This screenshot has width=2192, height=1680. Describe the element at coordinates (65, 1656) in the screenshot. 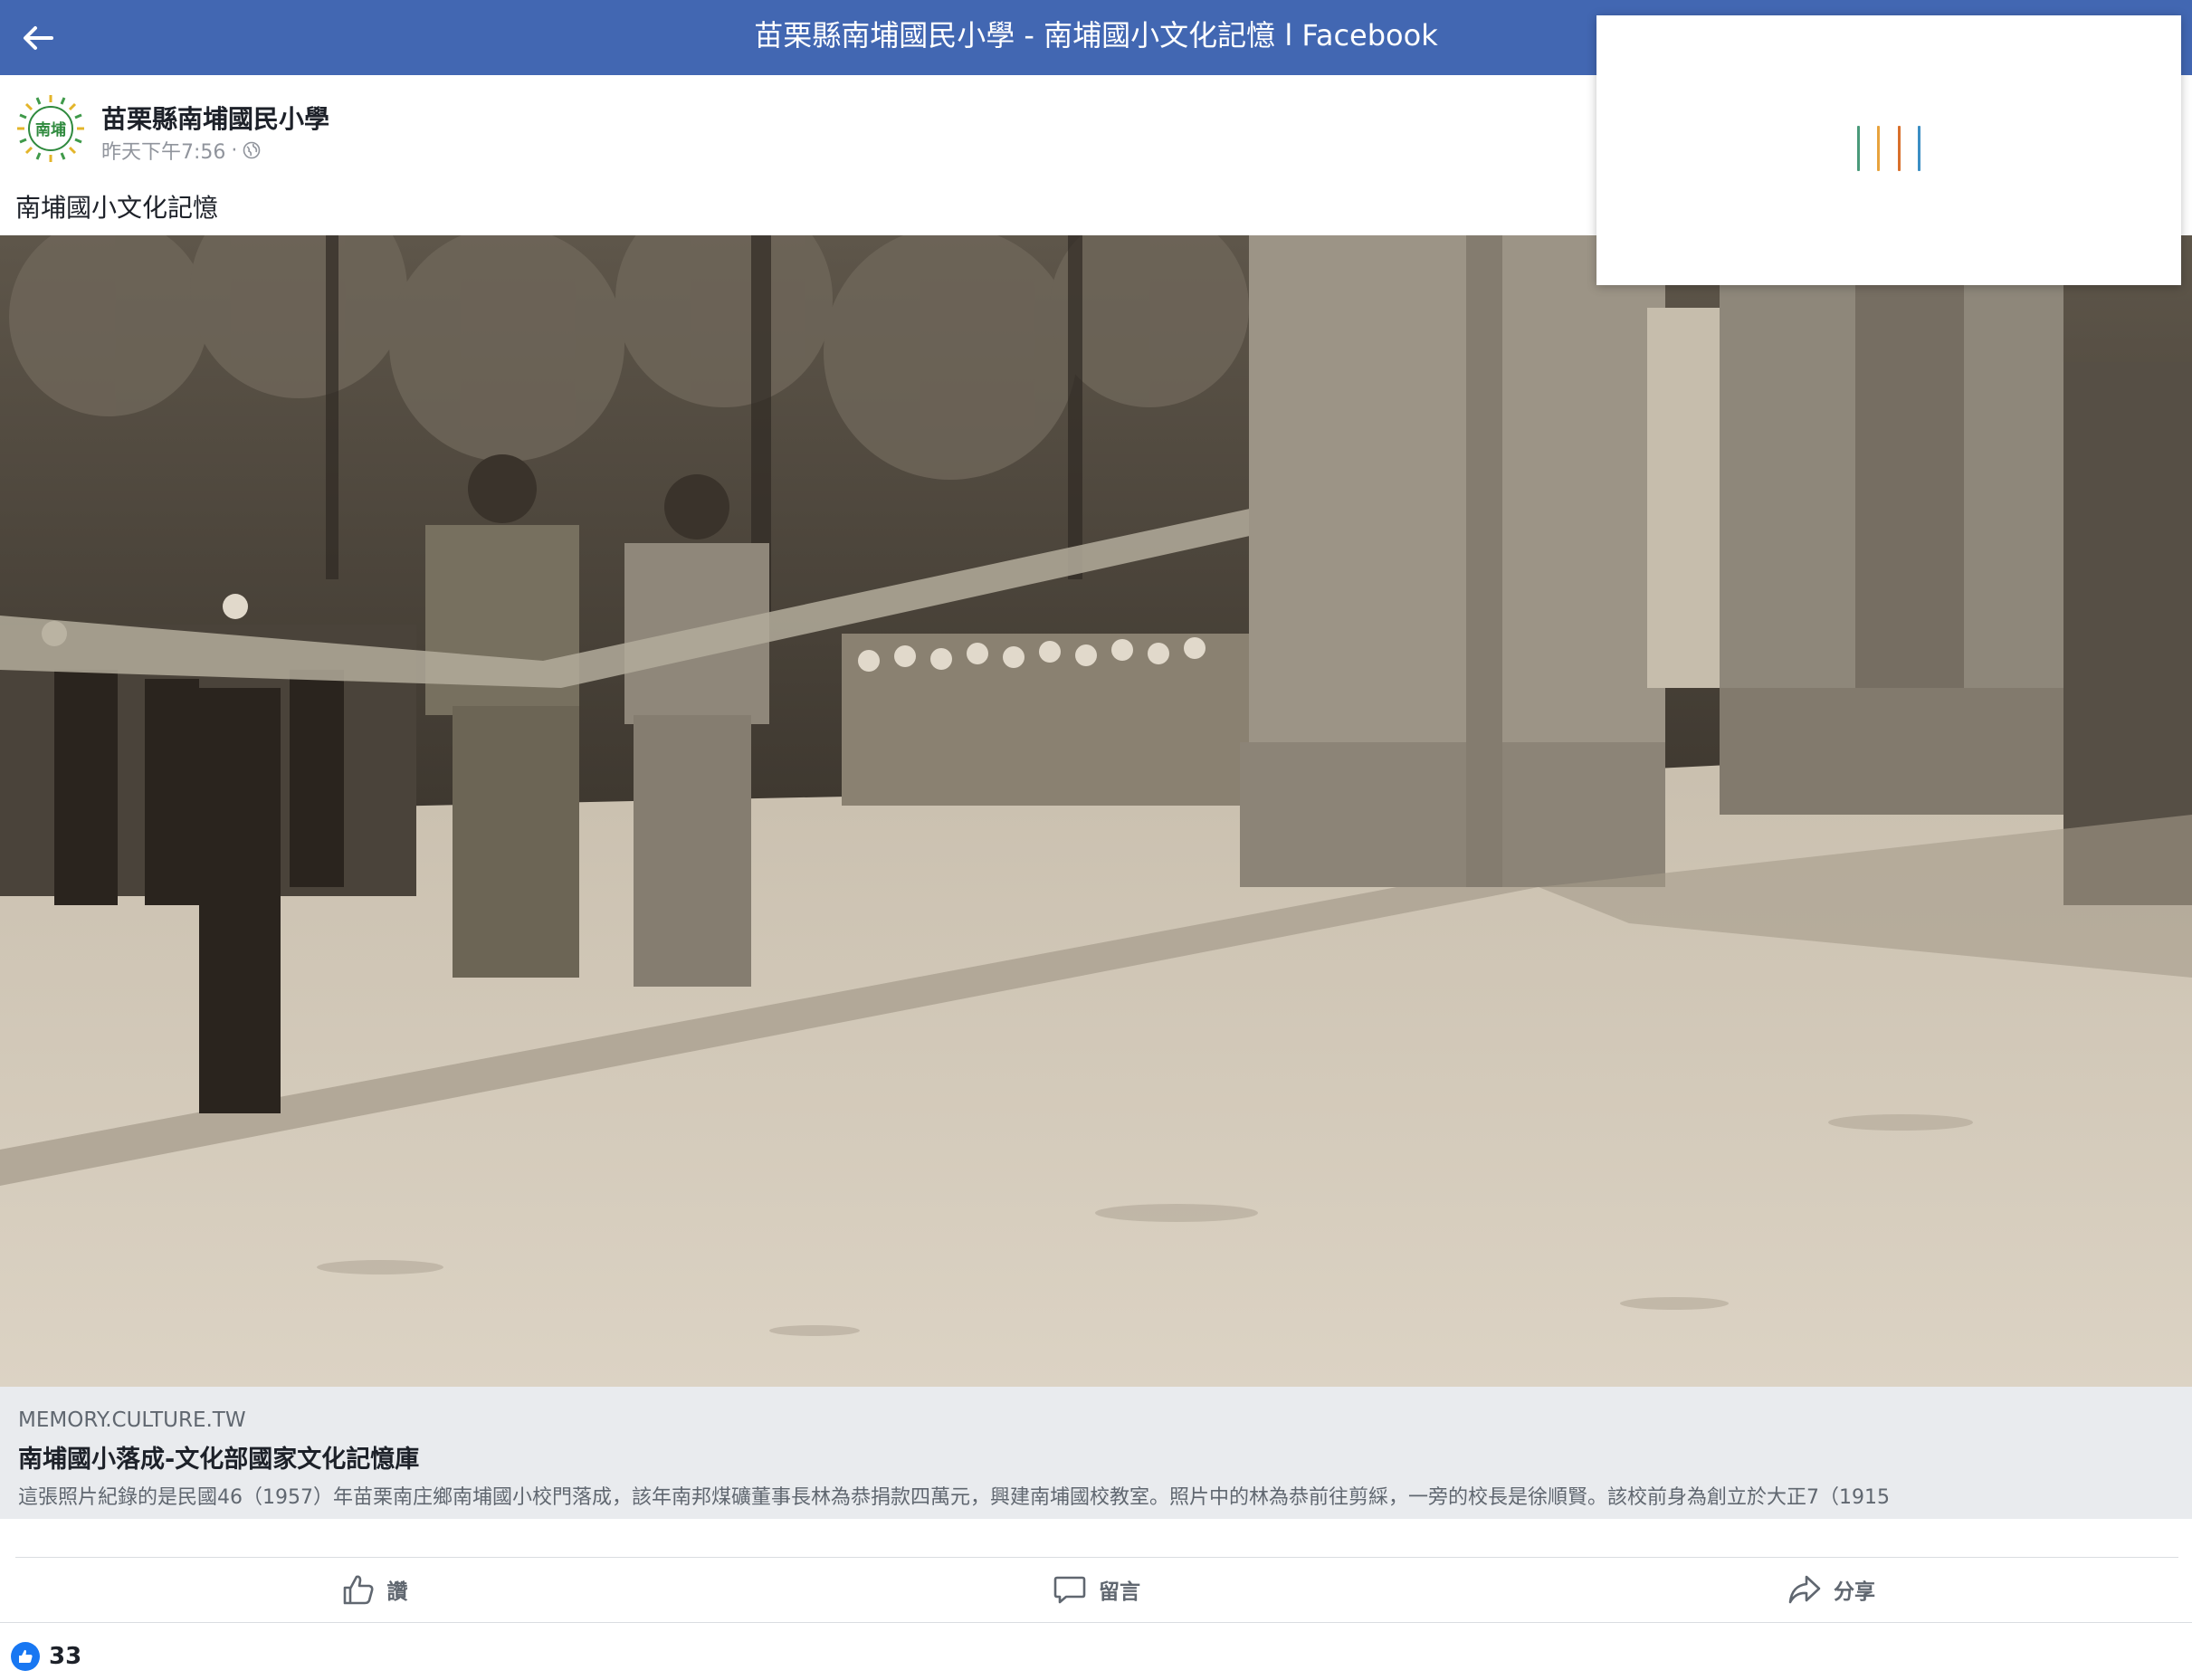

I see `reaction-count: 33` at that location.